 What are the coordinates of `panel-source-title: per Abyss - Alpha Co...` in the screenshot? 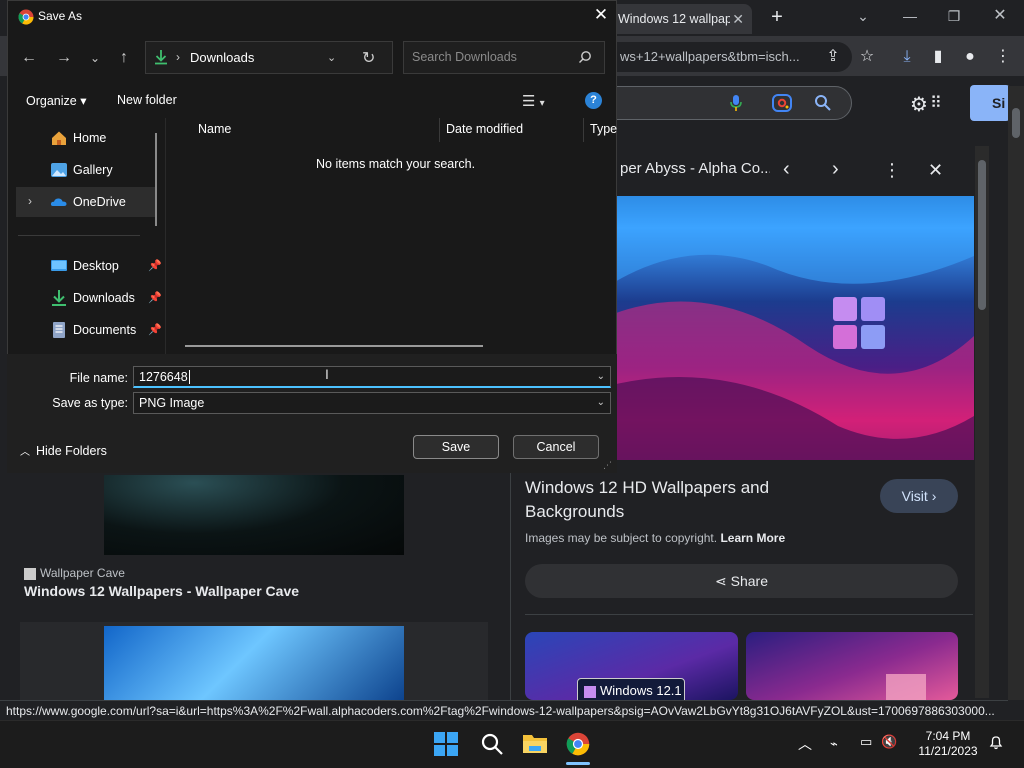 It's located at (695, 168).